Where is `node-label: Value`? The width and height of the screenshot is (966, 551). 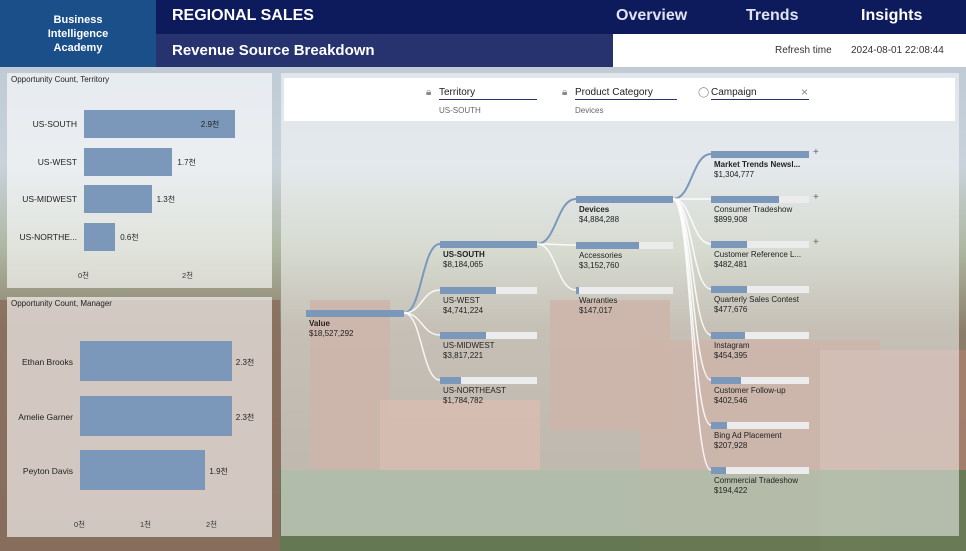 node-label: Value is located at coordinates (319, 323).